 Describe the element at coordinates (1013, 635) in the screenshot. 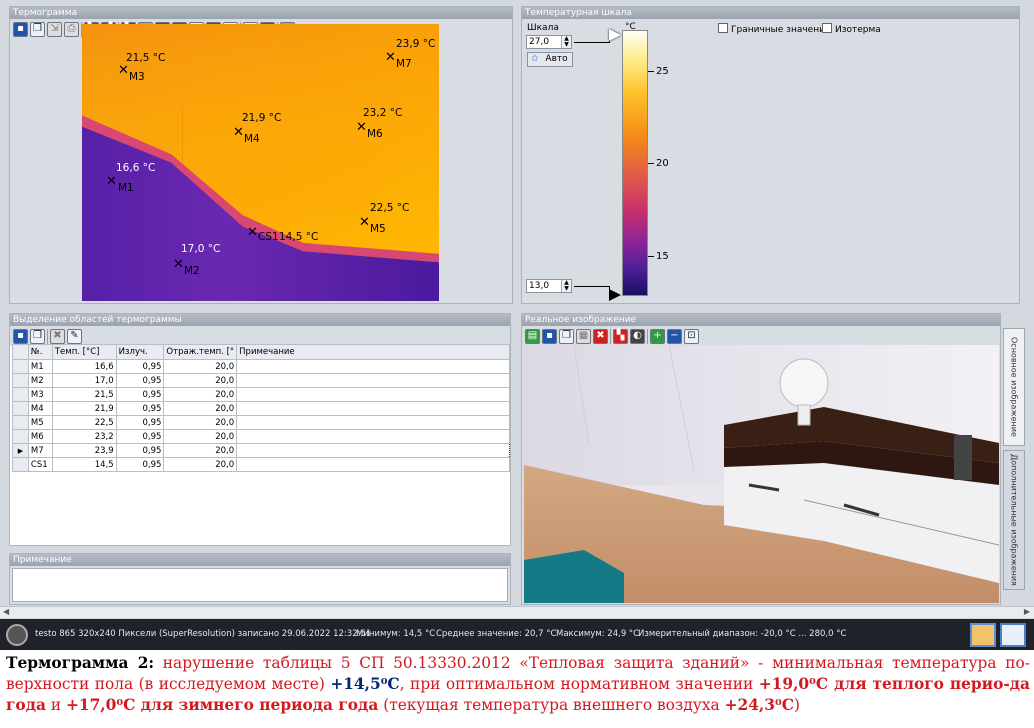

I see `window-stack-icon` at that location.